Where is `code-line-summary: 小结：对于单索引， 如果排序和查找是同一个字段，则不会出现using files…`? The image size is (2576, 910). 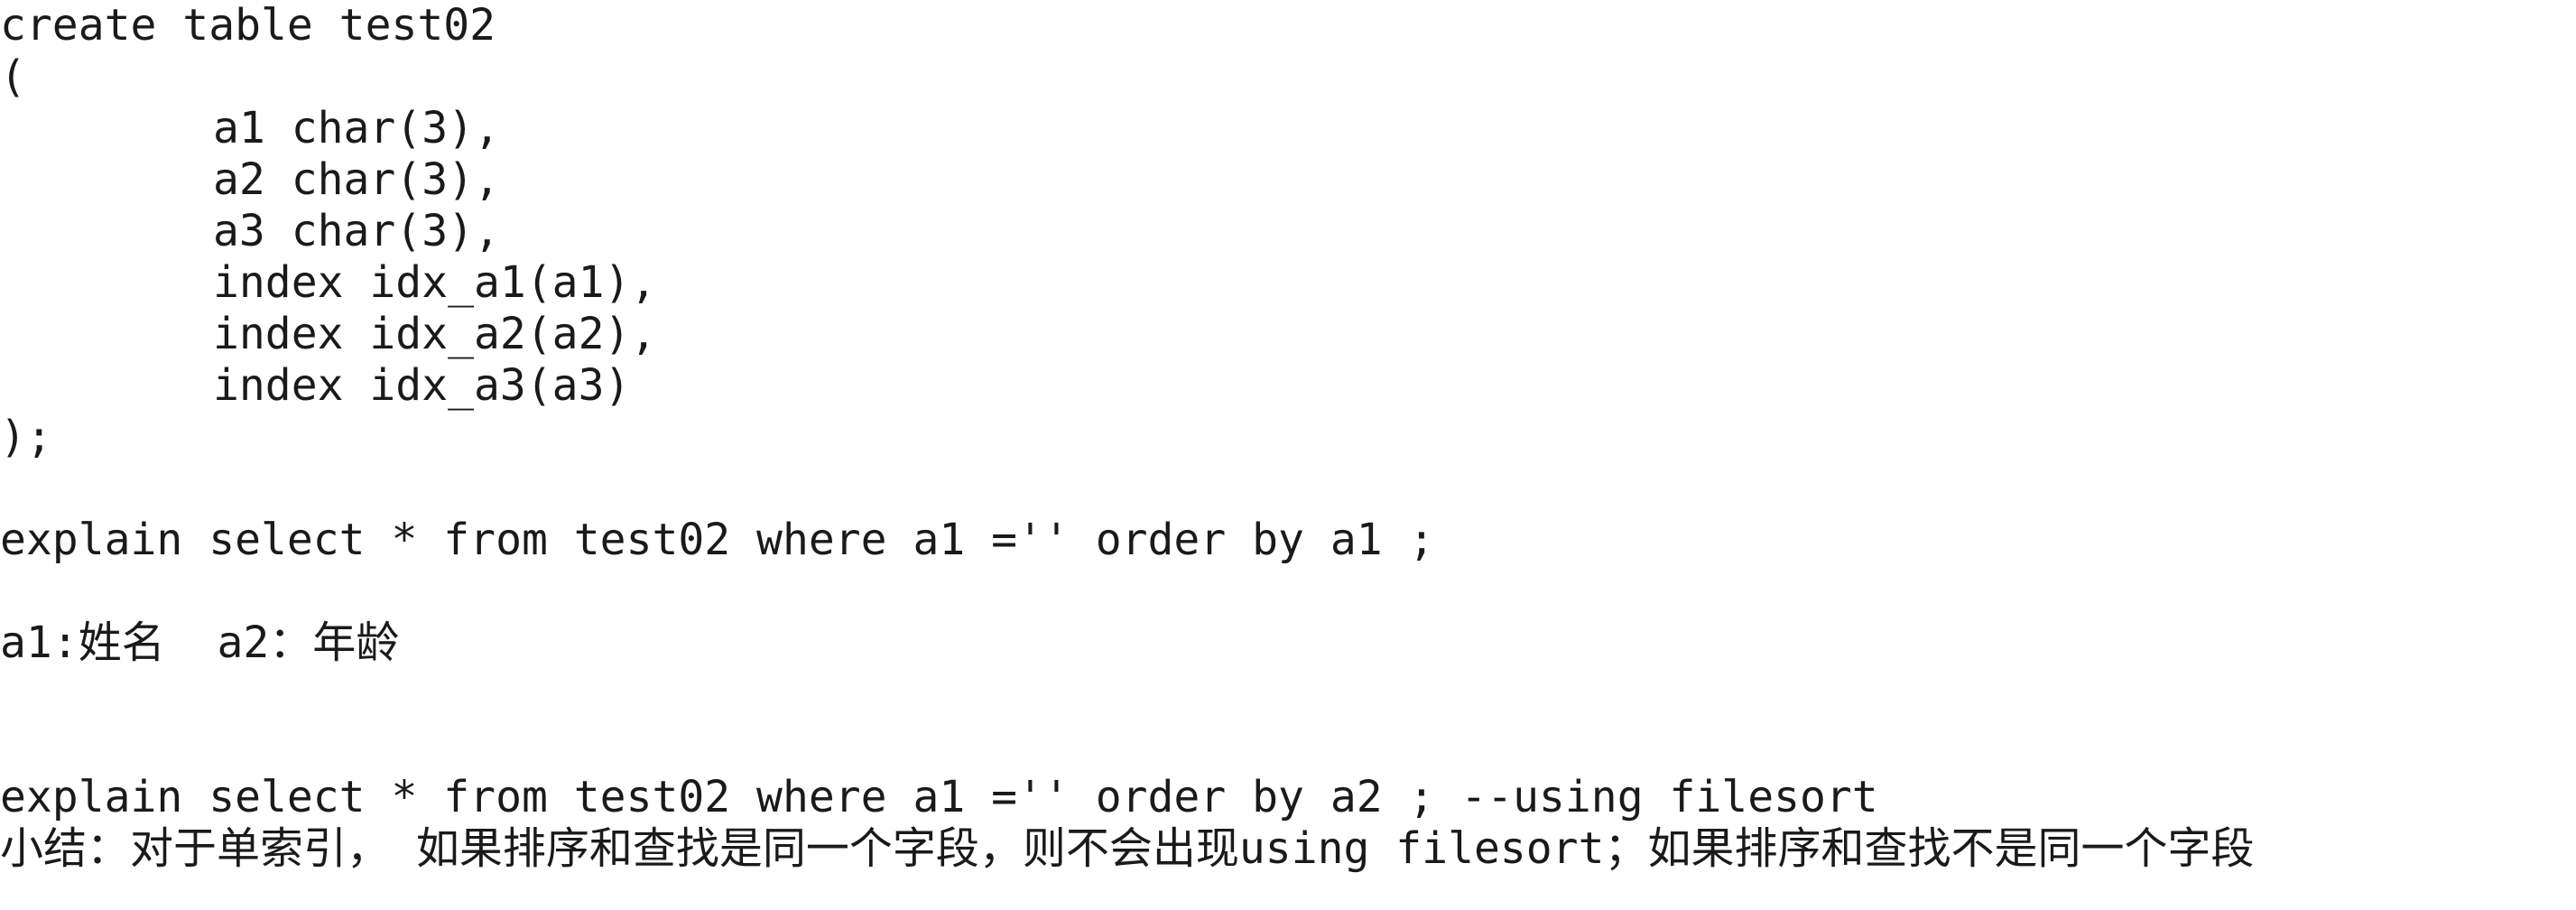 code-line-summary: 小结：对于单索引， 如果排序和查找是同一个字段，则不会出现using files… is located at coordinates (1127, 849).